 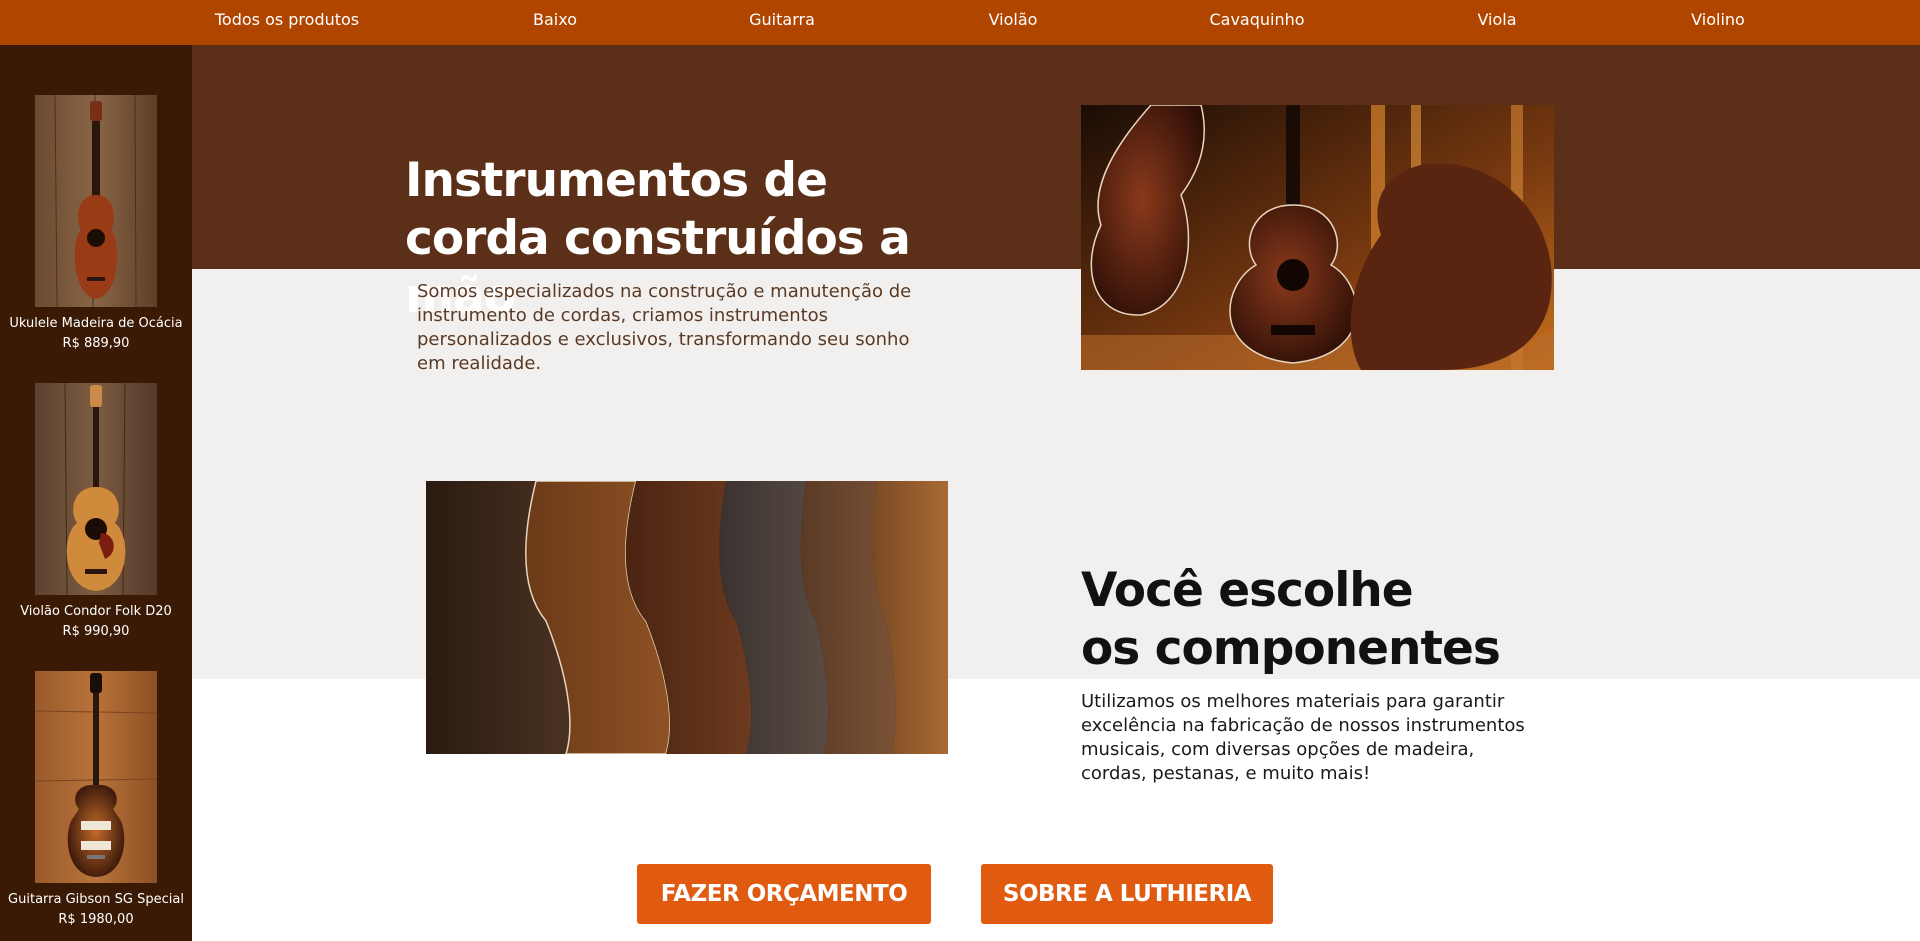 What do you see at coordinates (1247, 590) in the screenshot?
I see `components-title-line1: Você escolhe` at bounding box center [1247, 590].